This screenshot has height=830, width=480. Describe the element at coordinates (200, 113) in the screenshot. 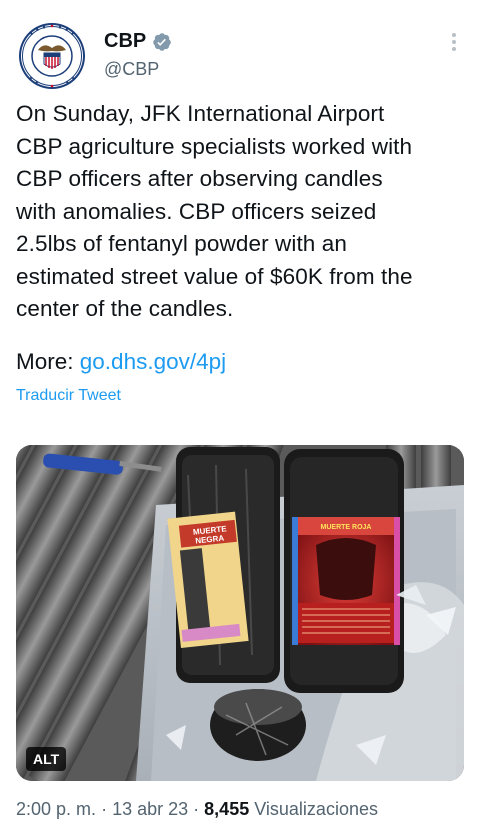

I see `tweet-text-line: On Sunday, JFK International Airport` at that location.